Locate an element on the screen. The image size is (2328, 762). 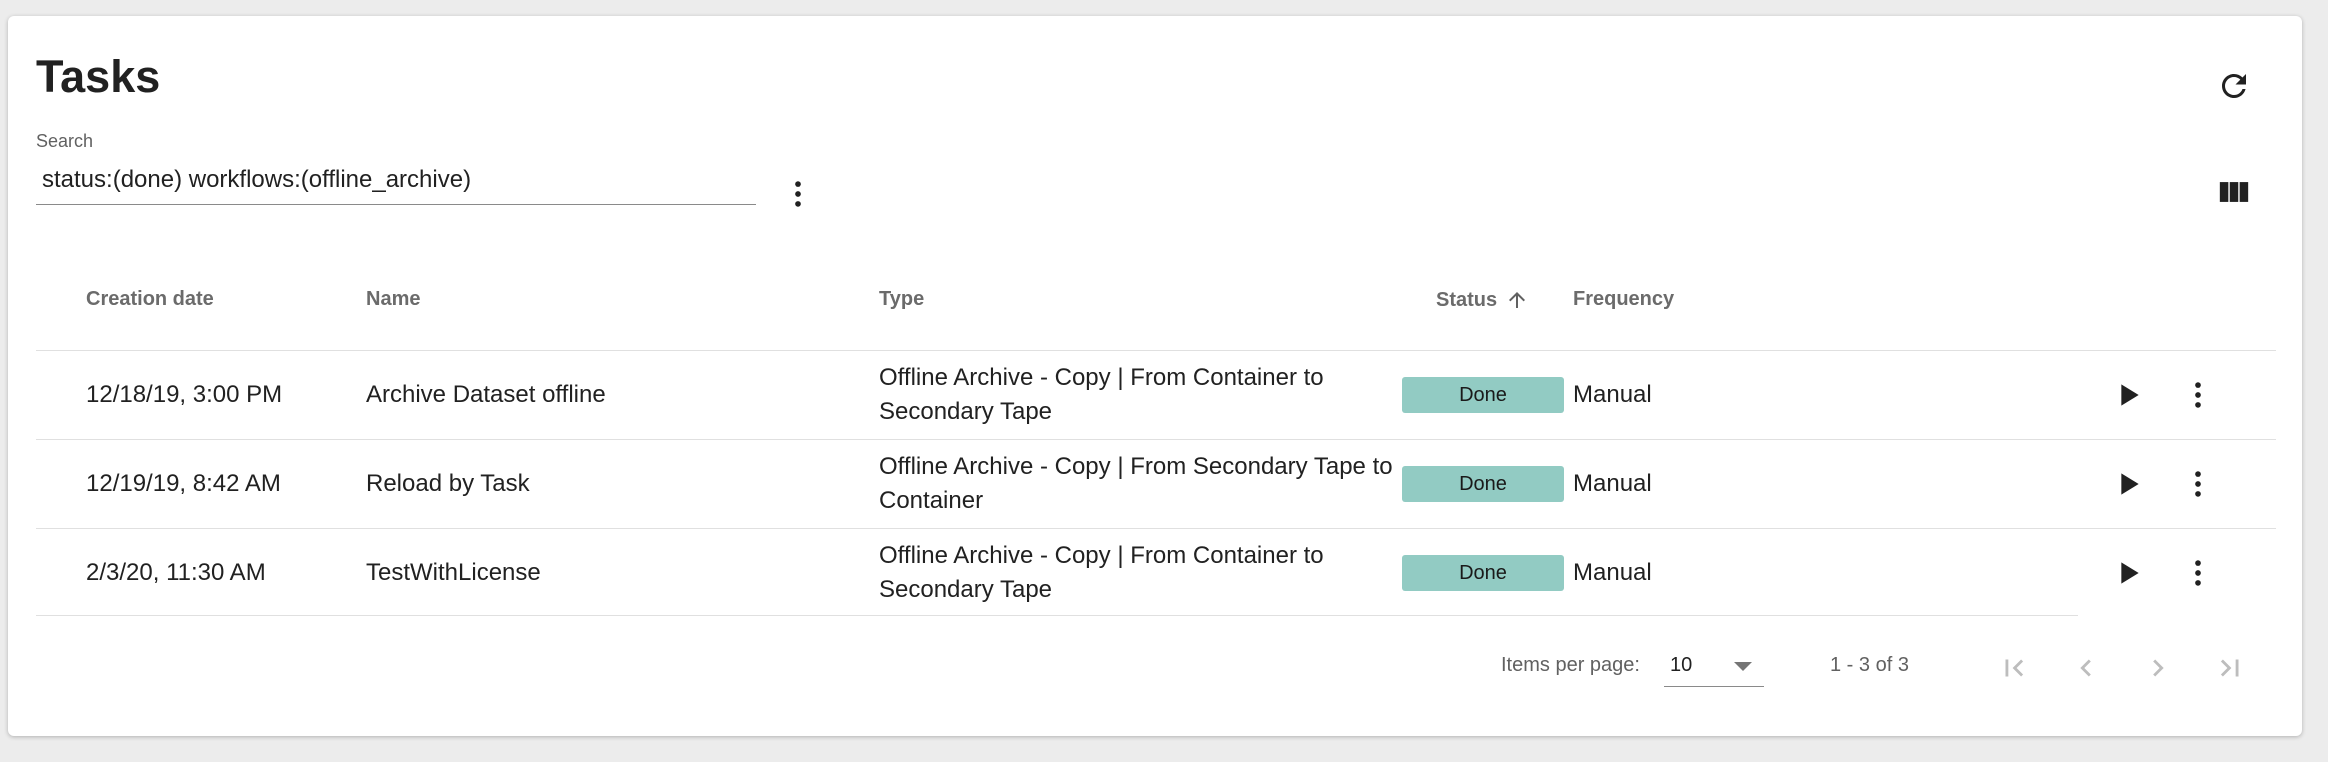
previous-page-icon is located at coordinates (2085, 668).